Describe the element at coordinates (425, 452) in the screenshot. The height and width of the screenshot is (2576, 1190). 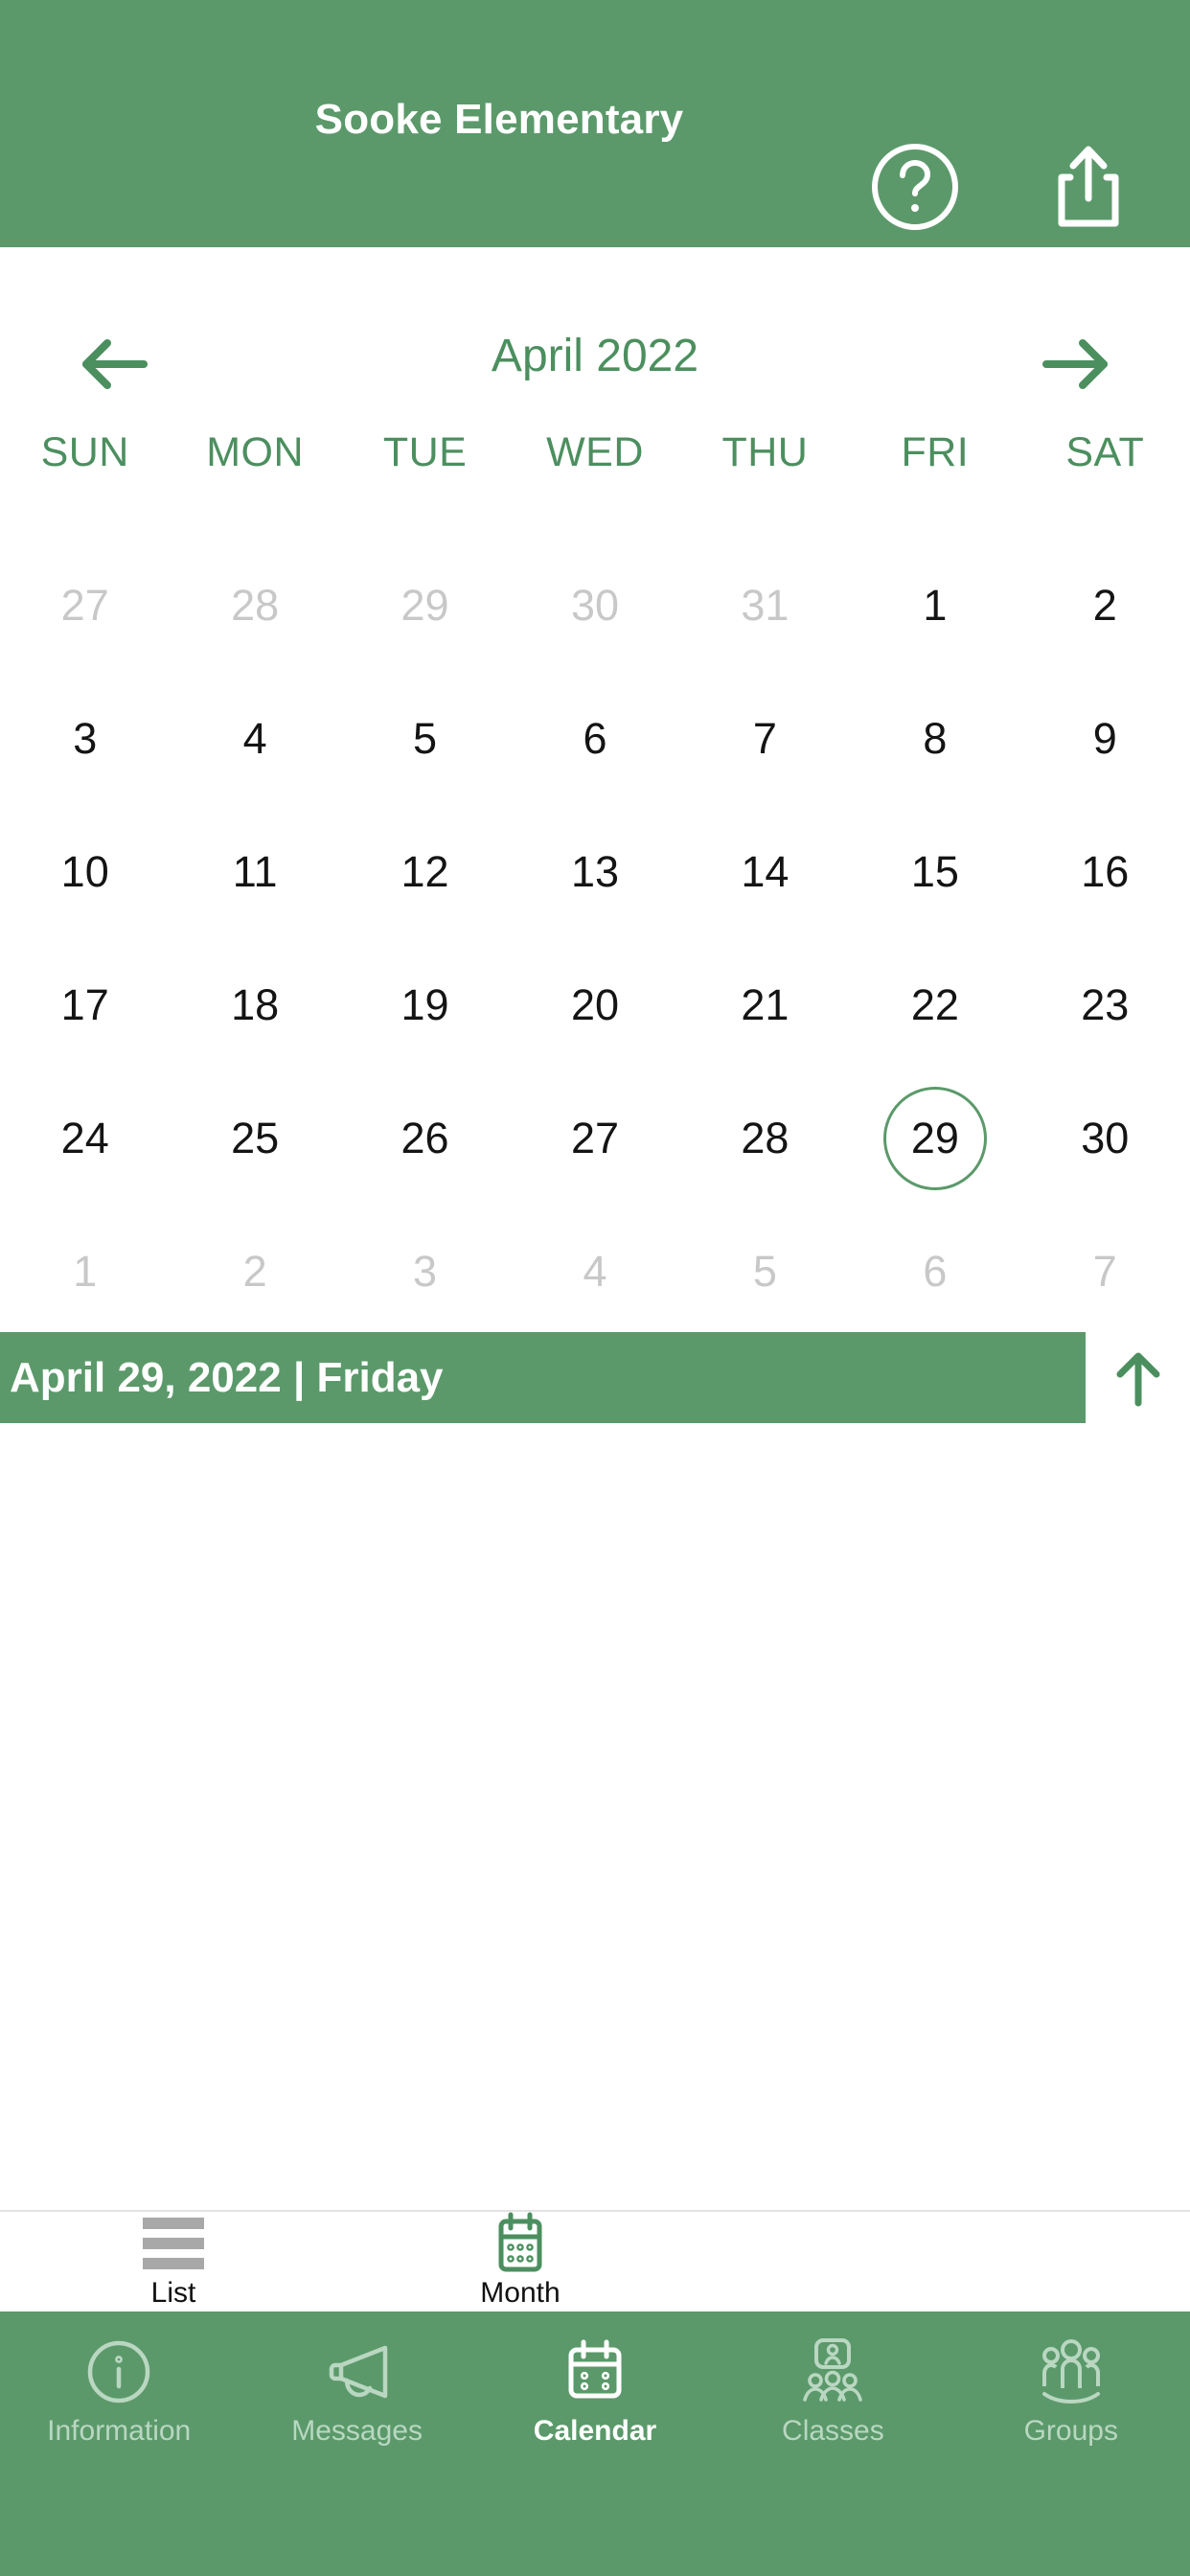
I see `weekday-label: TUE` at that location.